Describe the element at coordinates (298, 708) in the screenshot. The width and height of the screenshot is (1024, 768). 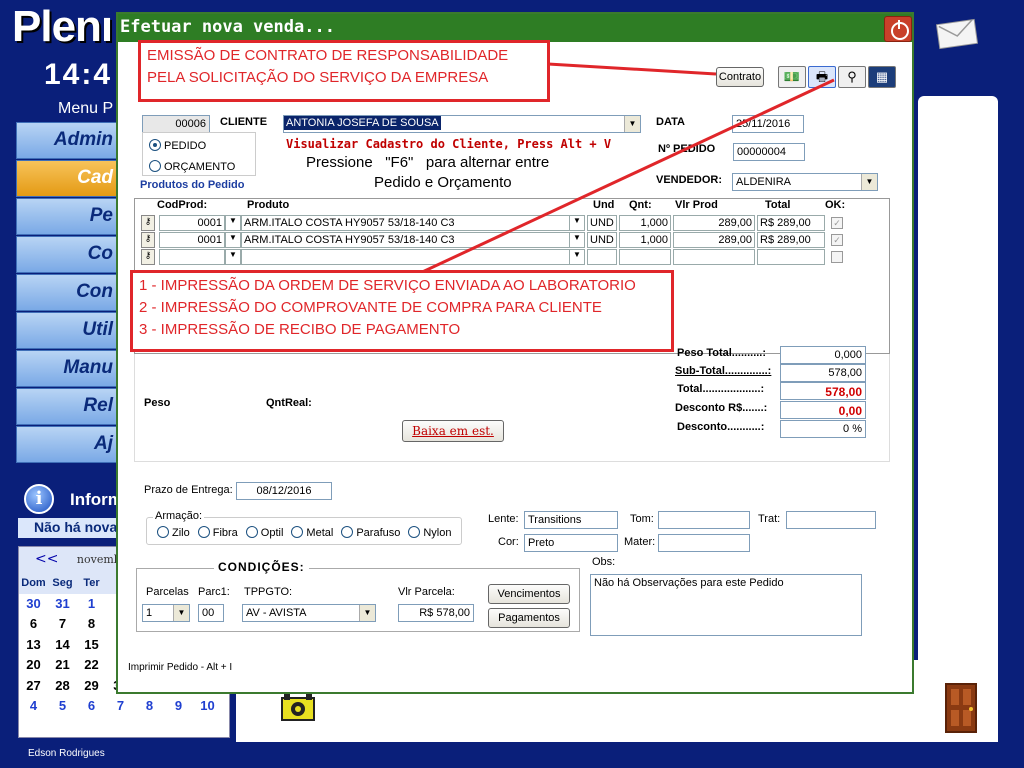
I see `settings-gear-icon` at that location.